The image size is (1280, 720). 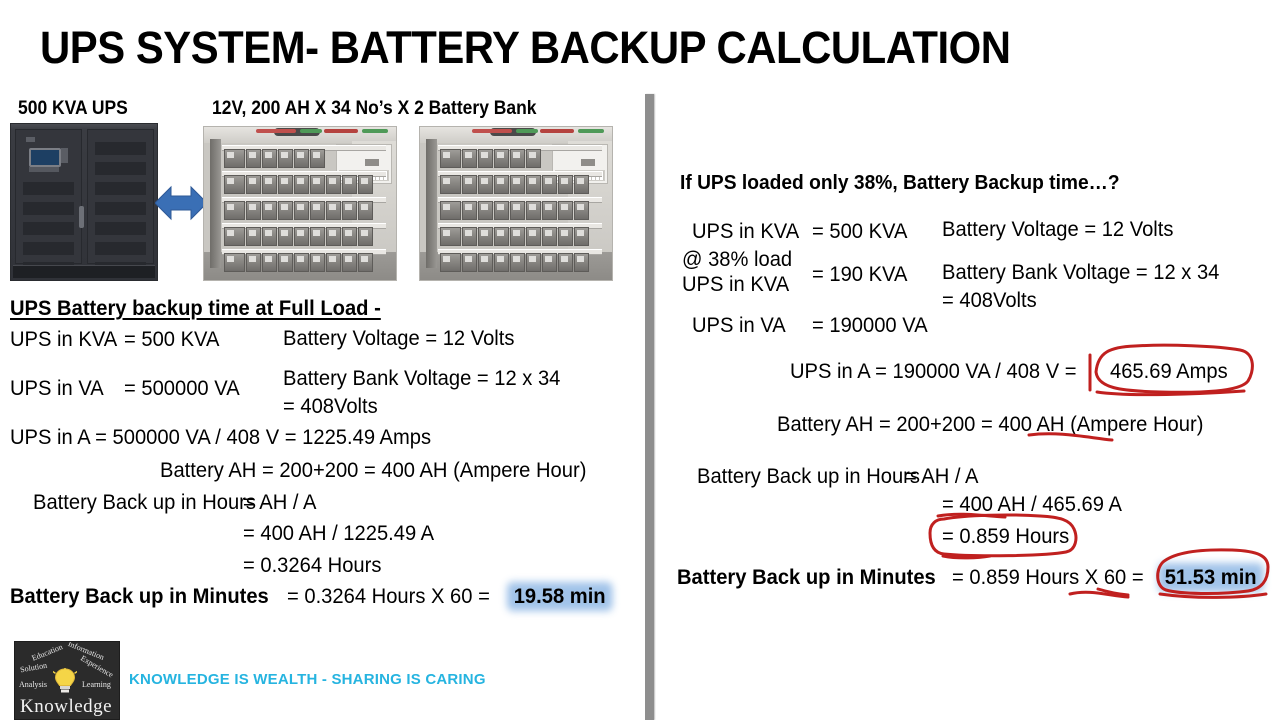 I want to click on left-backup-hours-step1-text: = 400 AH / 1225.49 A, so click(x=339, y=533).